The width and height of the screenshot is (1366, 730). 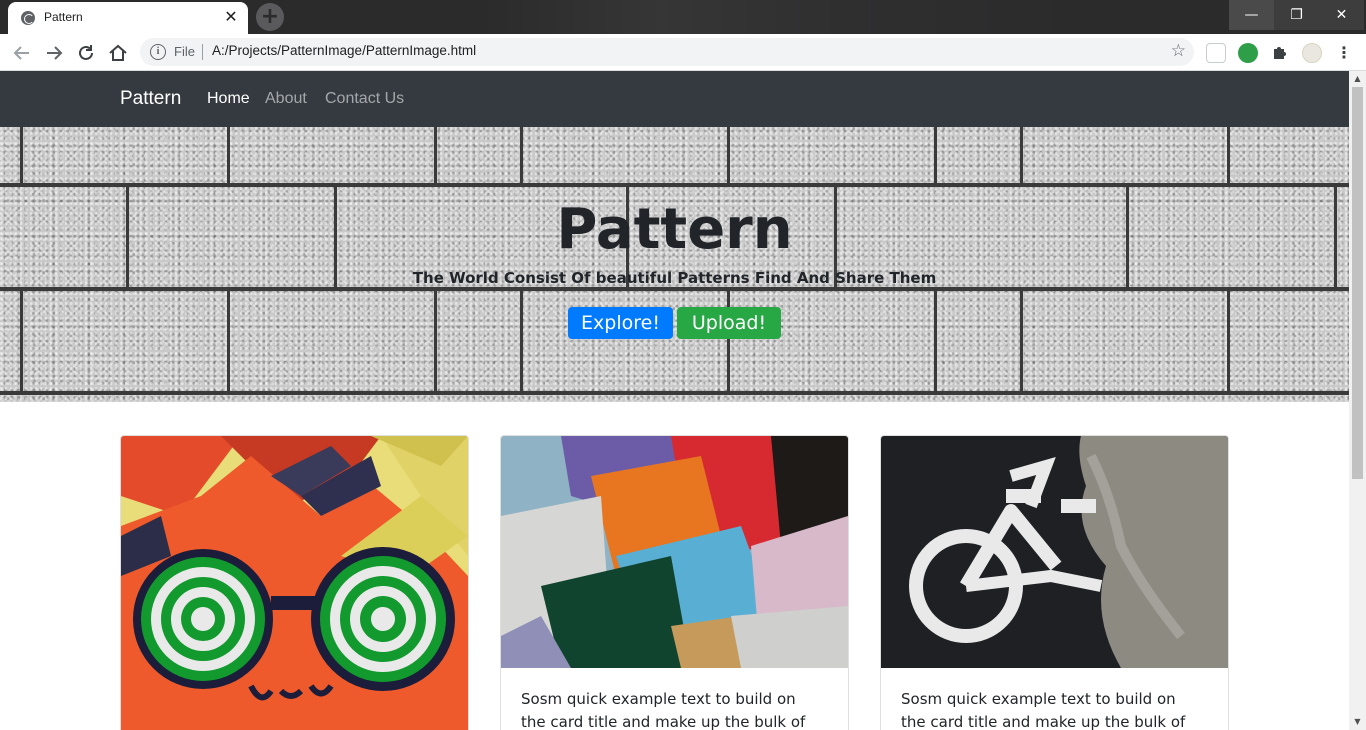 What do you see at coordinates (674, 552) in the screenshot?
I see `card-image-paper-squares` at bounding box center [674, 552].